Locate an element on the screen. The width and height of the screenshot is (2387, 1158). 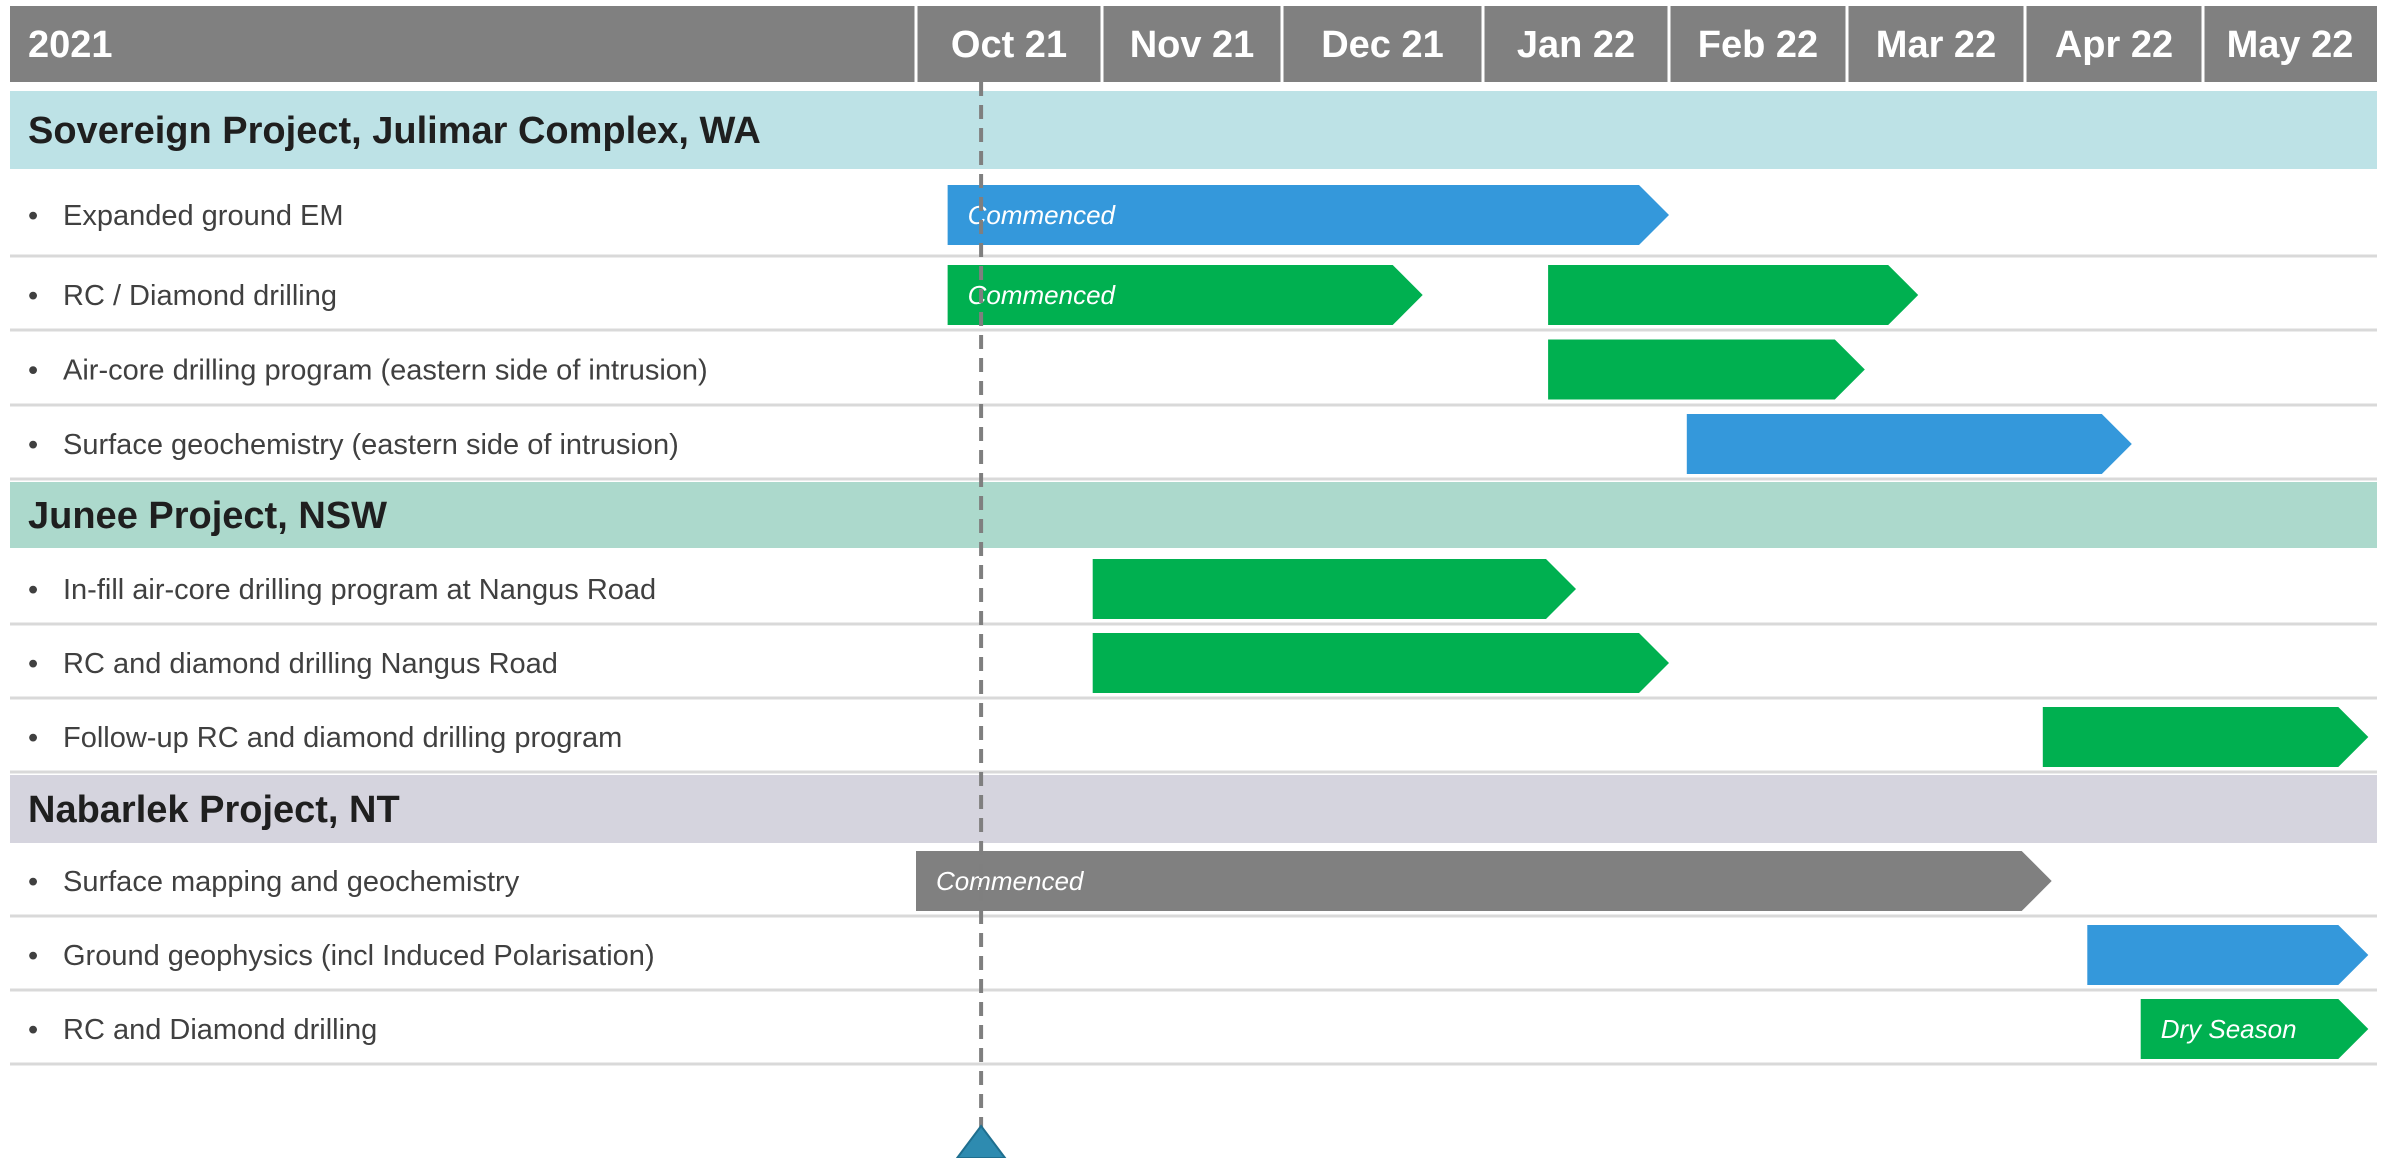
task-label: RC and diamond drilling Nangus Road is located at coordinates (310, 664).